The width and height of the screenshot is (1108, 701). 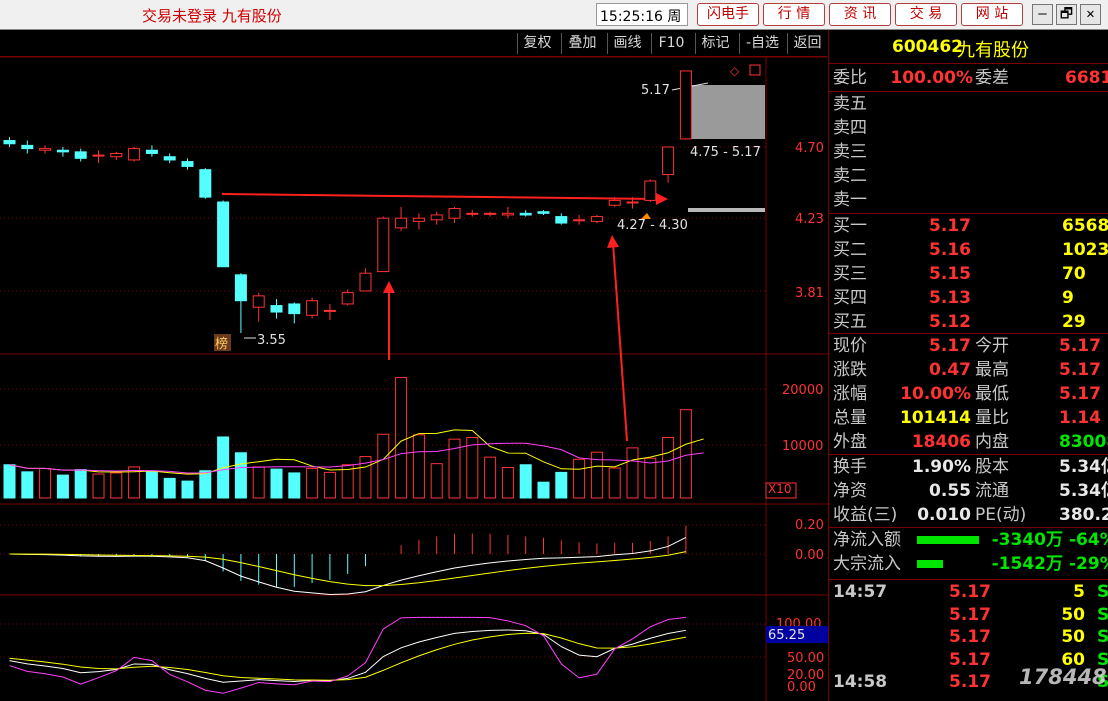 I want to click on kdj-k-line, so click(x=347, y=656).